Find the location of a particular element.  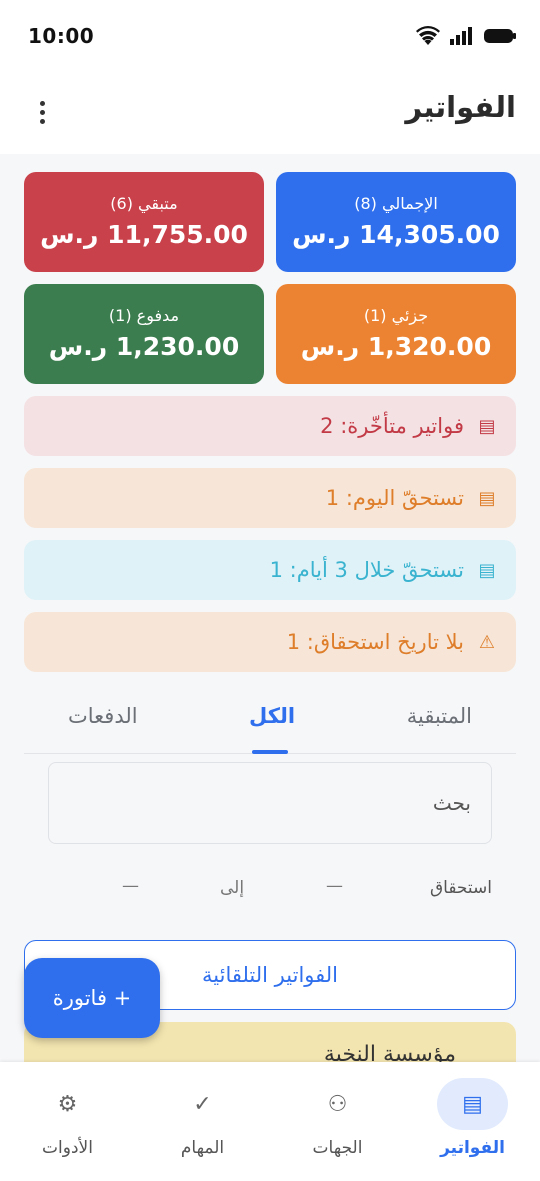

alert-due-today-text: تستحقّ اليوم: 1 is located at coordinates (394, 498).